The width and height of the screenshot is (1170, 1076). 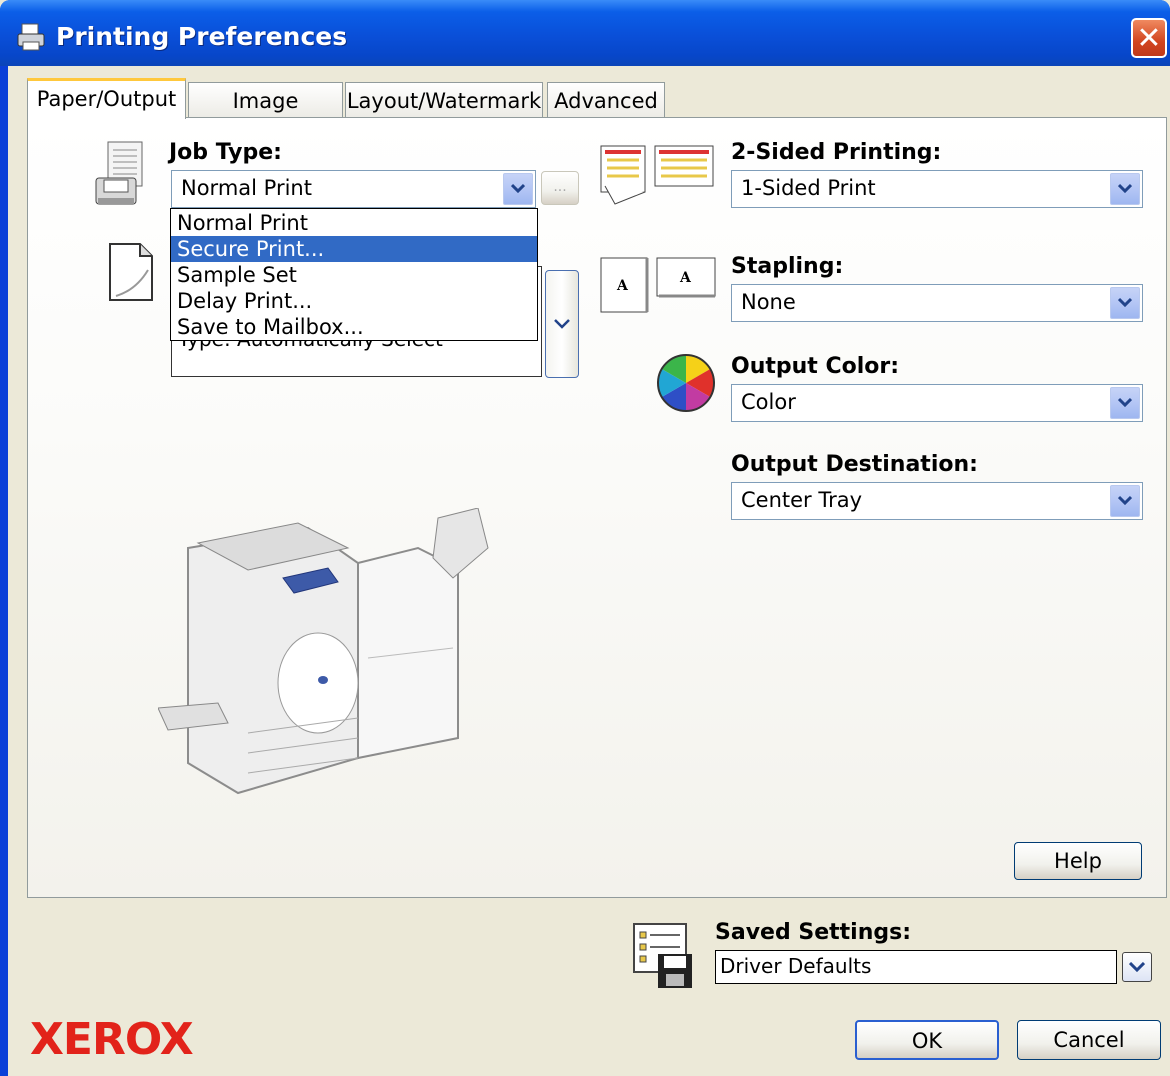 I want to click on two-sided-printing-icon, so click(x=657, y=175).